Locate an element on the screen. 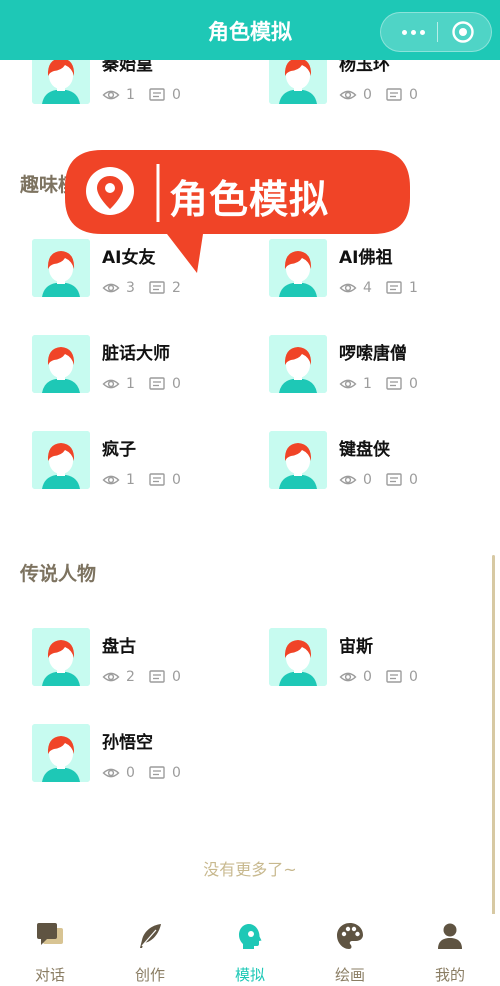  capsule-divider is located at coordinates (437, 32).